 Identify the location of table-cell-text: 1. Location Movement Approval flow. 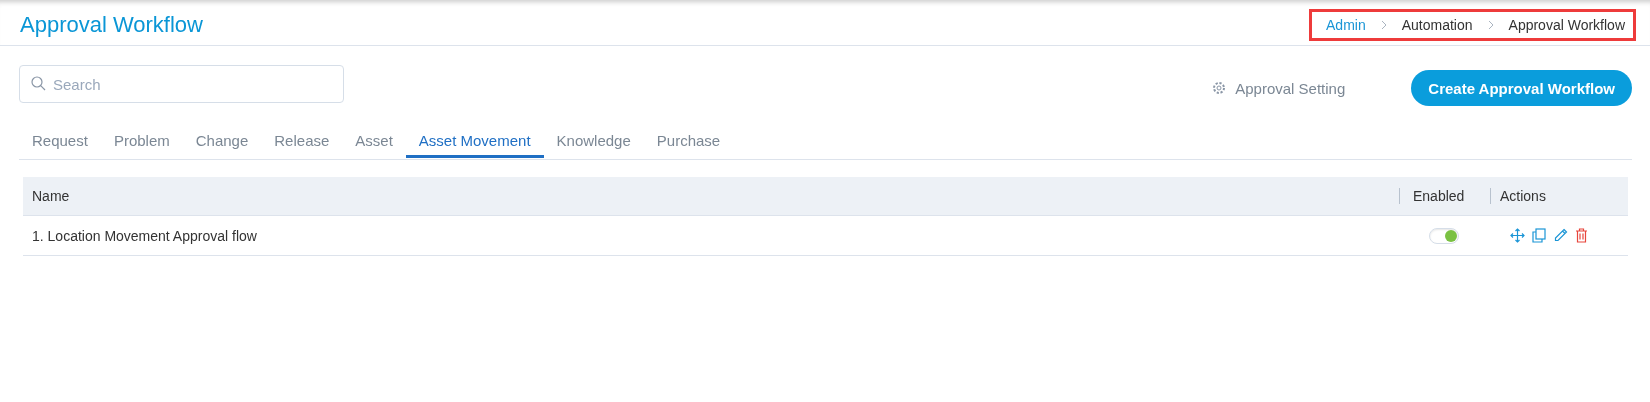
(144, 235).